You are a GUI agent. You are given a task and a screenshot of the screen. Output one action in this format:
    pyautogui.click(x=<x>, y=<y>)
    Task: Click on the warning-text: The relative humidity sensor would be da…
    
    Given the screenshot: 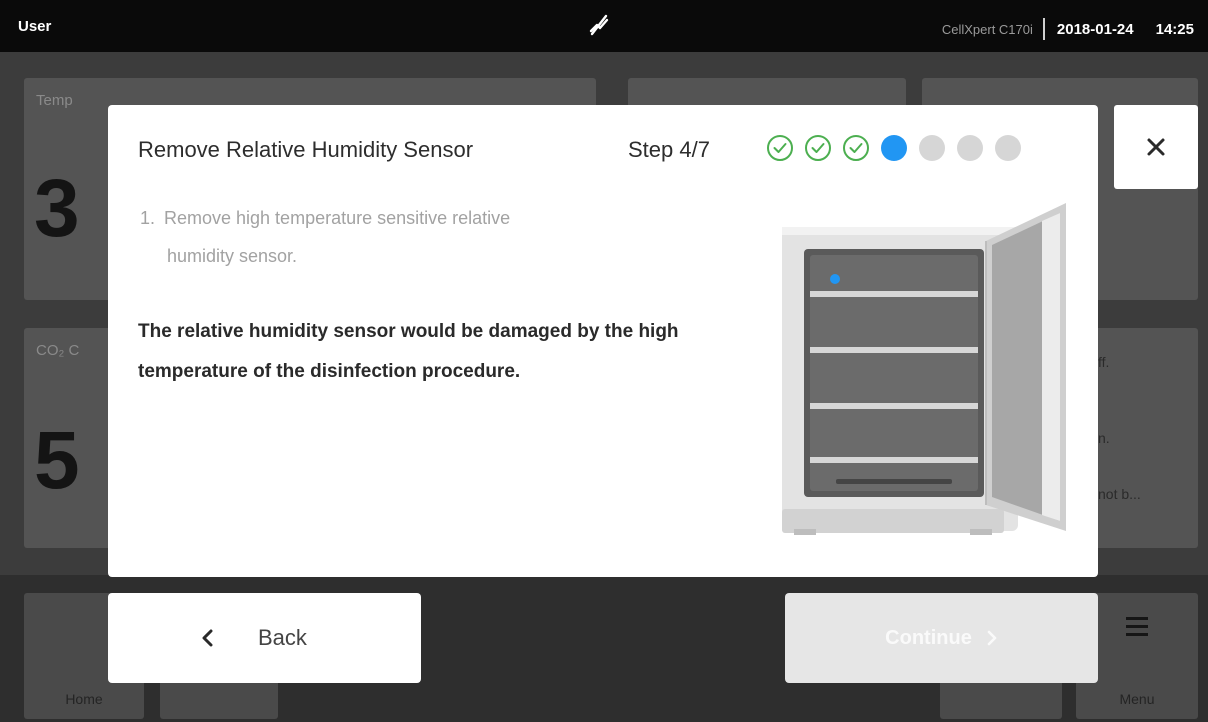 What is the action you would take?
    pyautogui.click(x=408, y=351)
    